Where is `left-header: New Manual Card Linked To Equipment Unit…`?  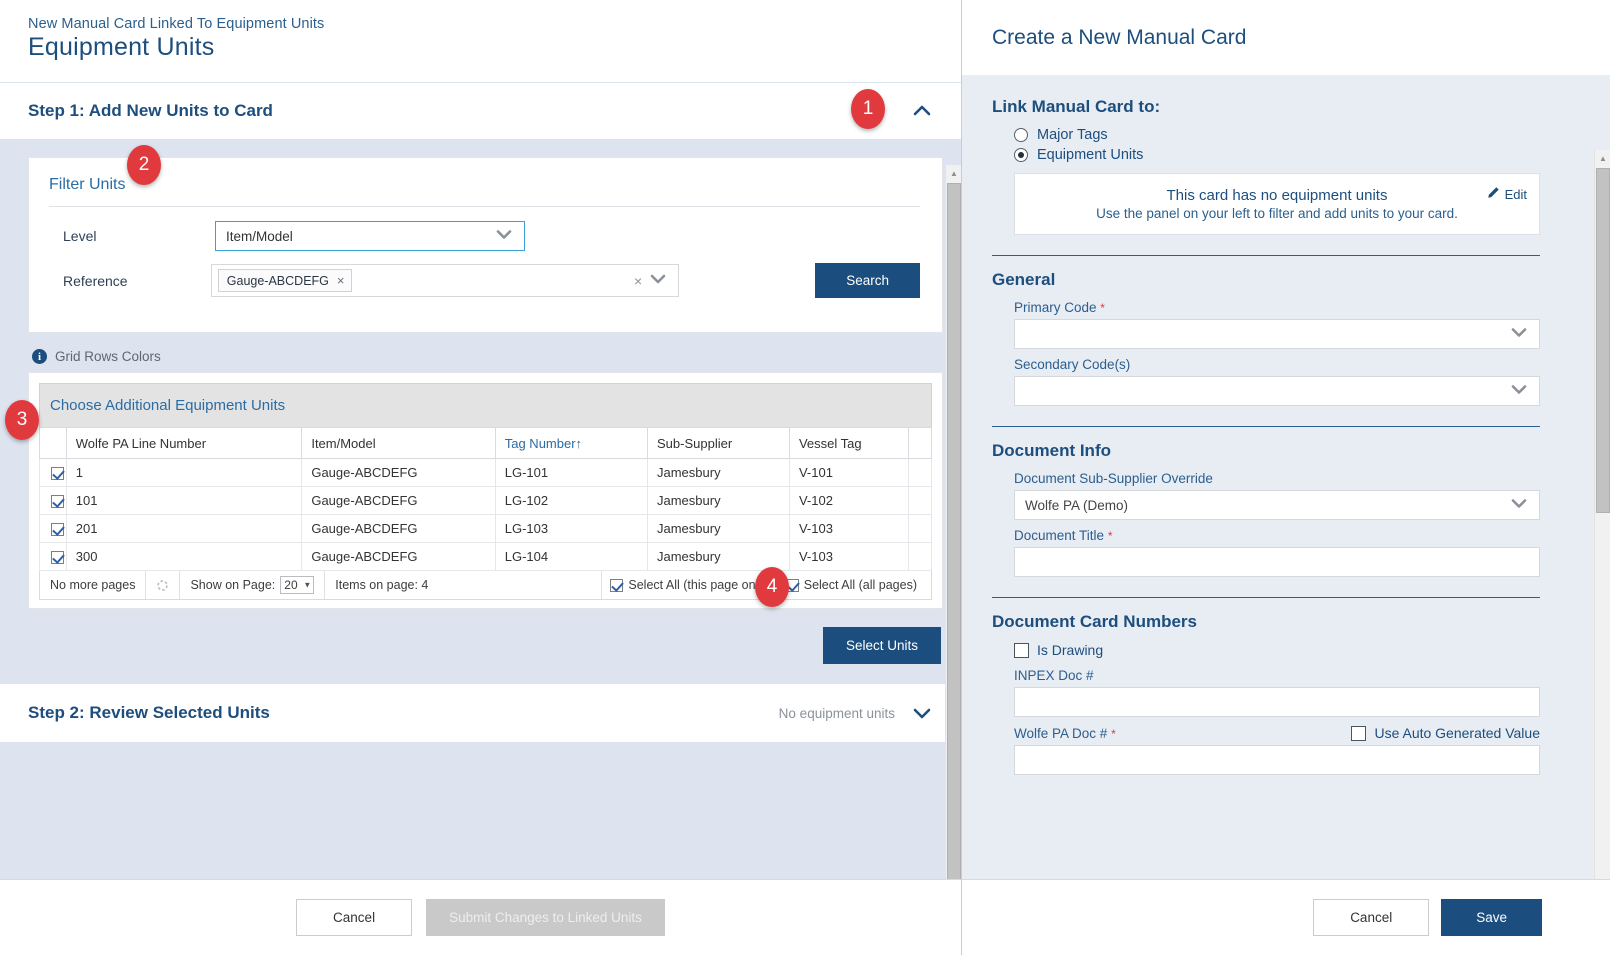 left-header: New Manual Card Linked To Equipment Unit… is located at coordinates (480, 41).